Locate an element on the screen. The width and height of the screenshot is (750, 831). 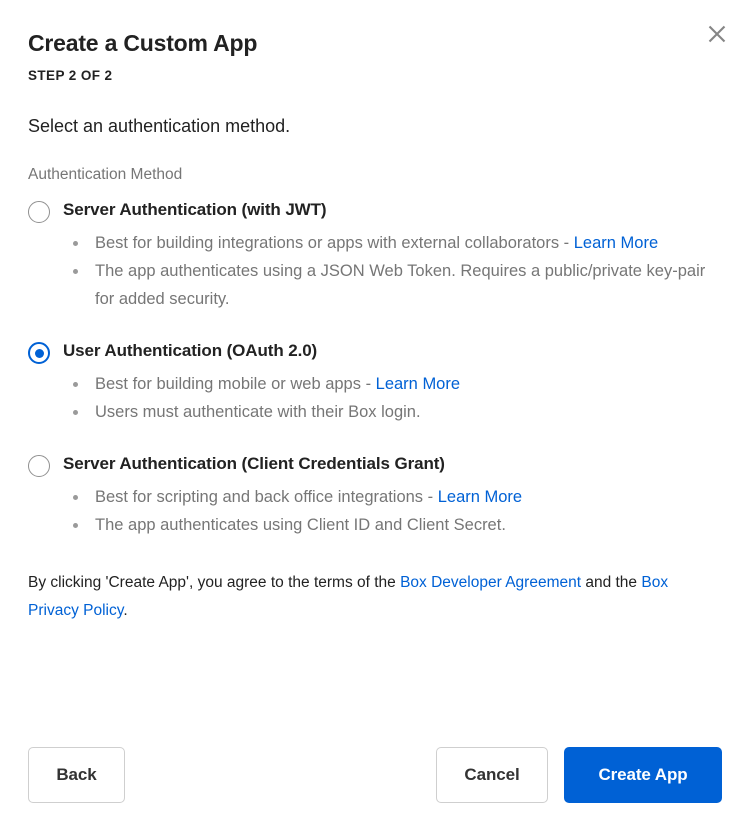
page-title: Create a Custom App is located at coordinates (143, 43).